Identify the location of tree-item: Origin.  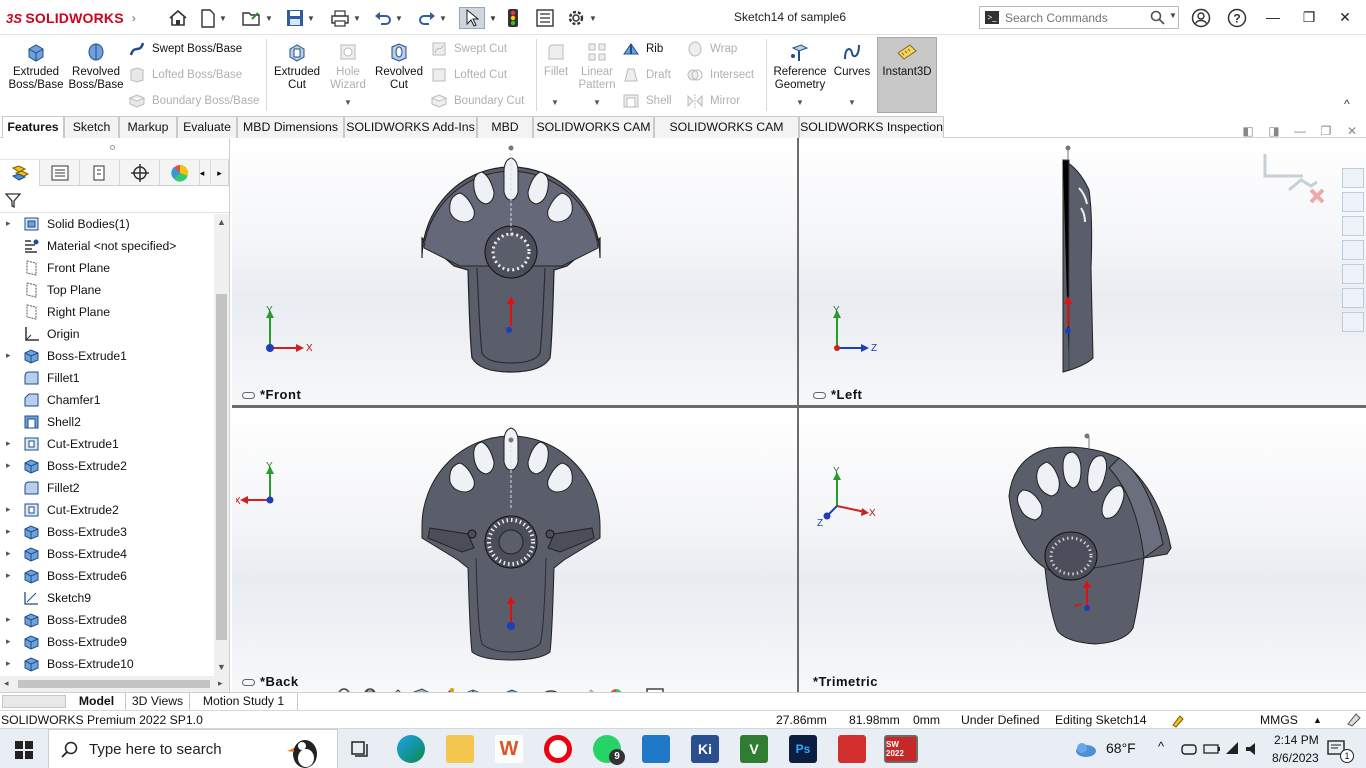
(107, 334).